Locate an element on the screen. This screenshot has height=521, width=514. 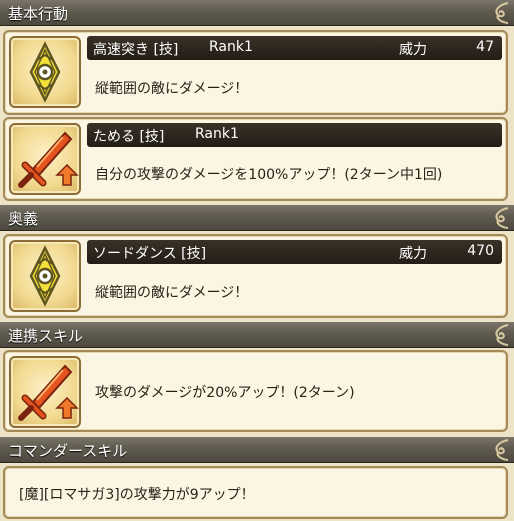
section-header-ougi: 奥義 is located at coordinates (257, 218).